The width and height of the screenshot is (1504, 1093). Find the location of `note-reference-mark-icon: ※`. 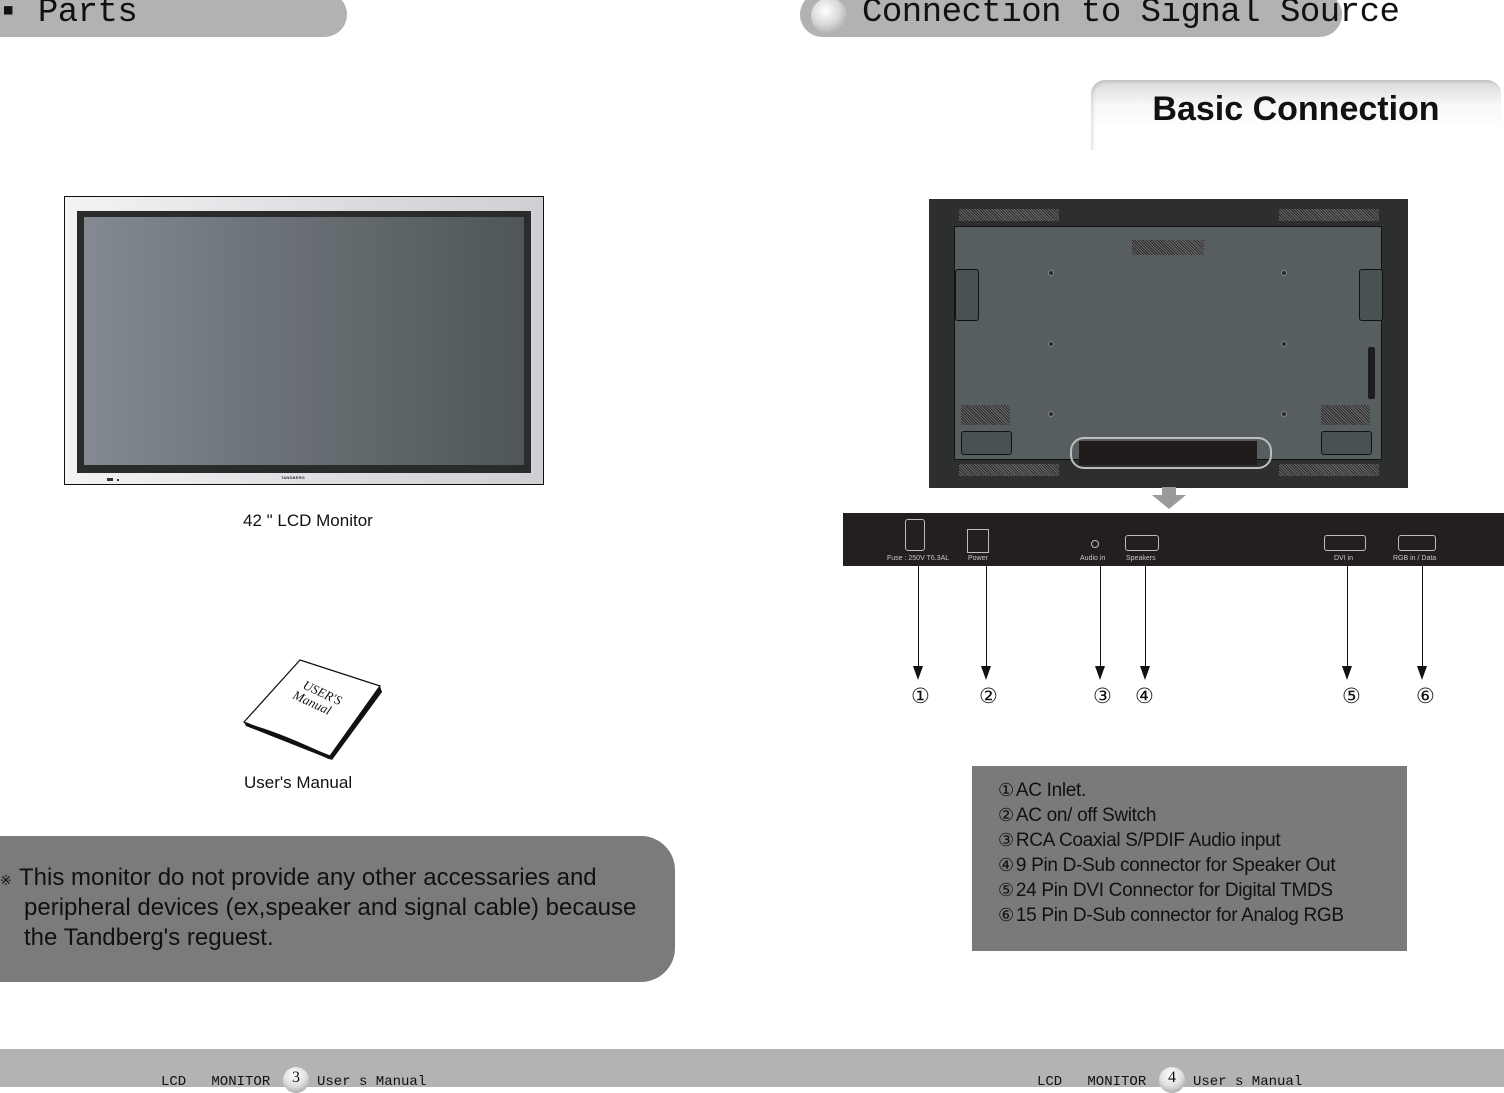

note-reference-mark-icon: ※ is located at coordinates (6, 880).